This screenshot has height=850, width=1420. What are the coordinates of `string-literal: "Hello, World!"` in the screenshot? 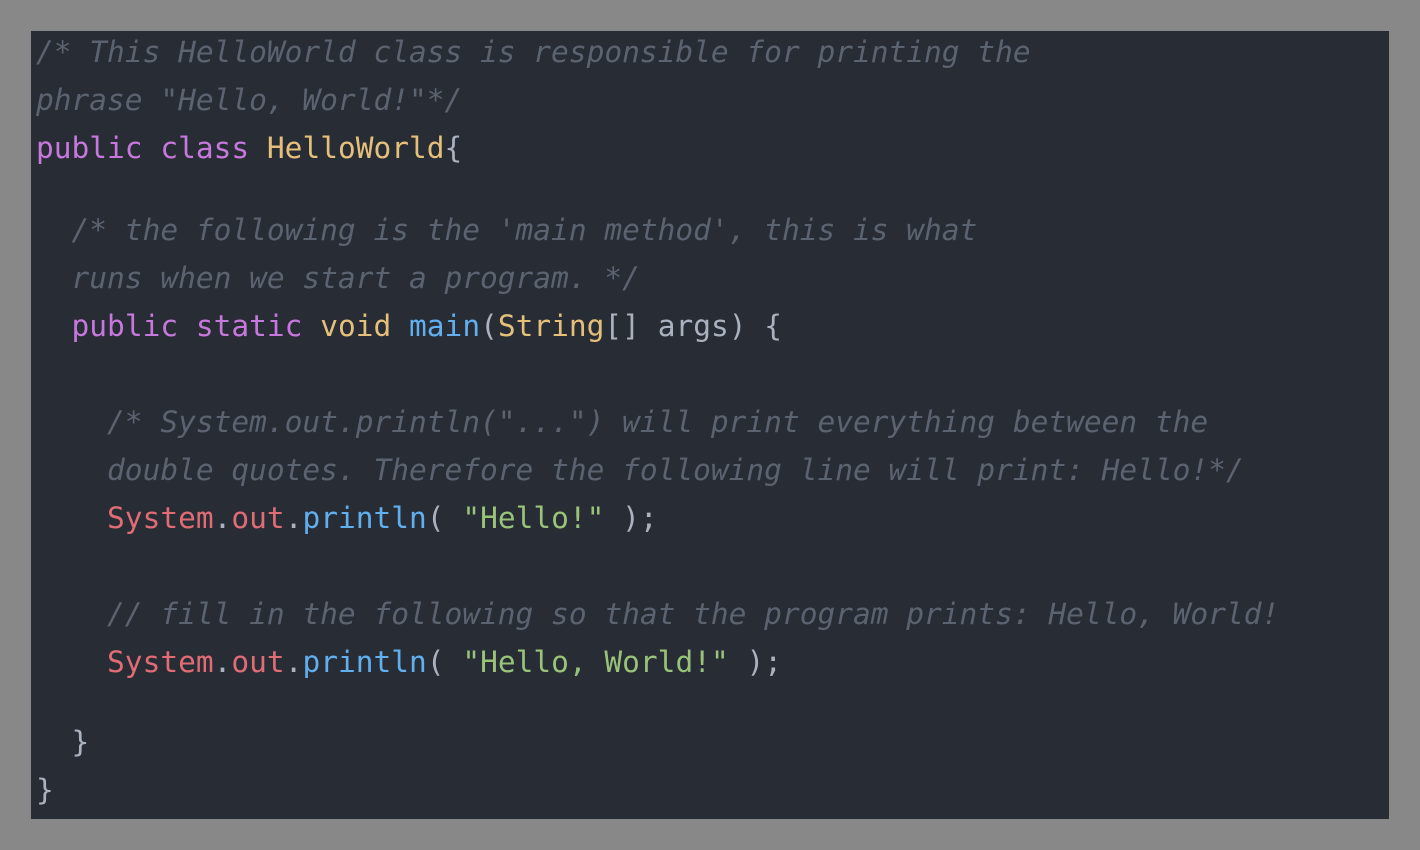 It's located at (595, 662).